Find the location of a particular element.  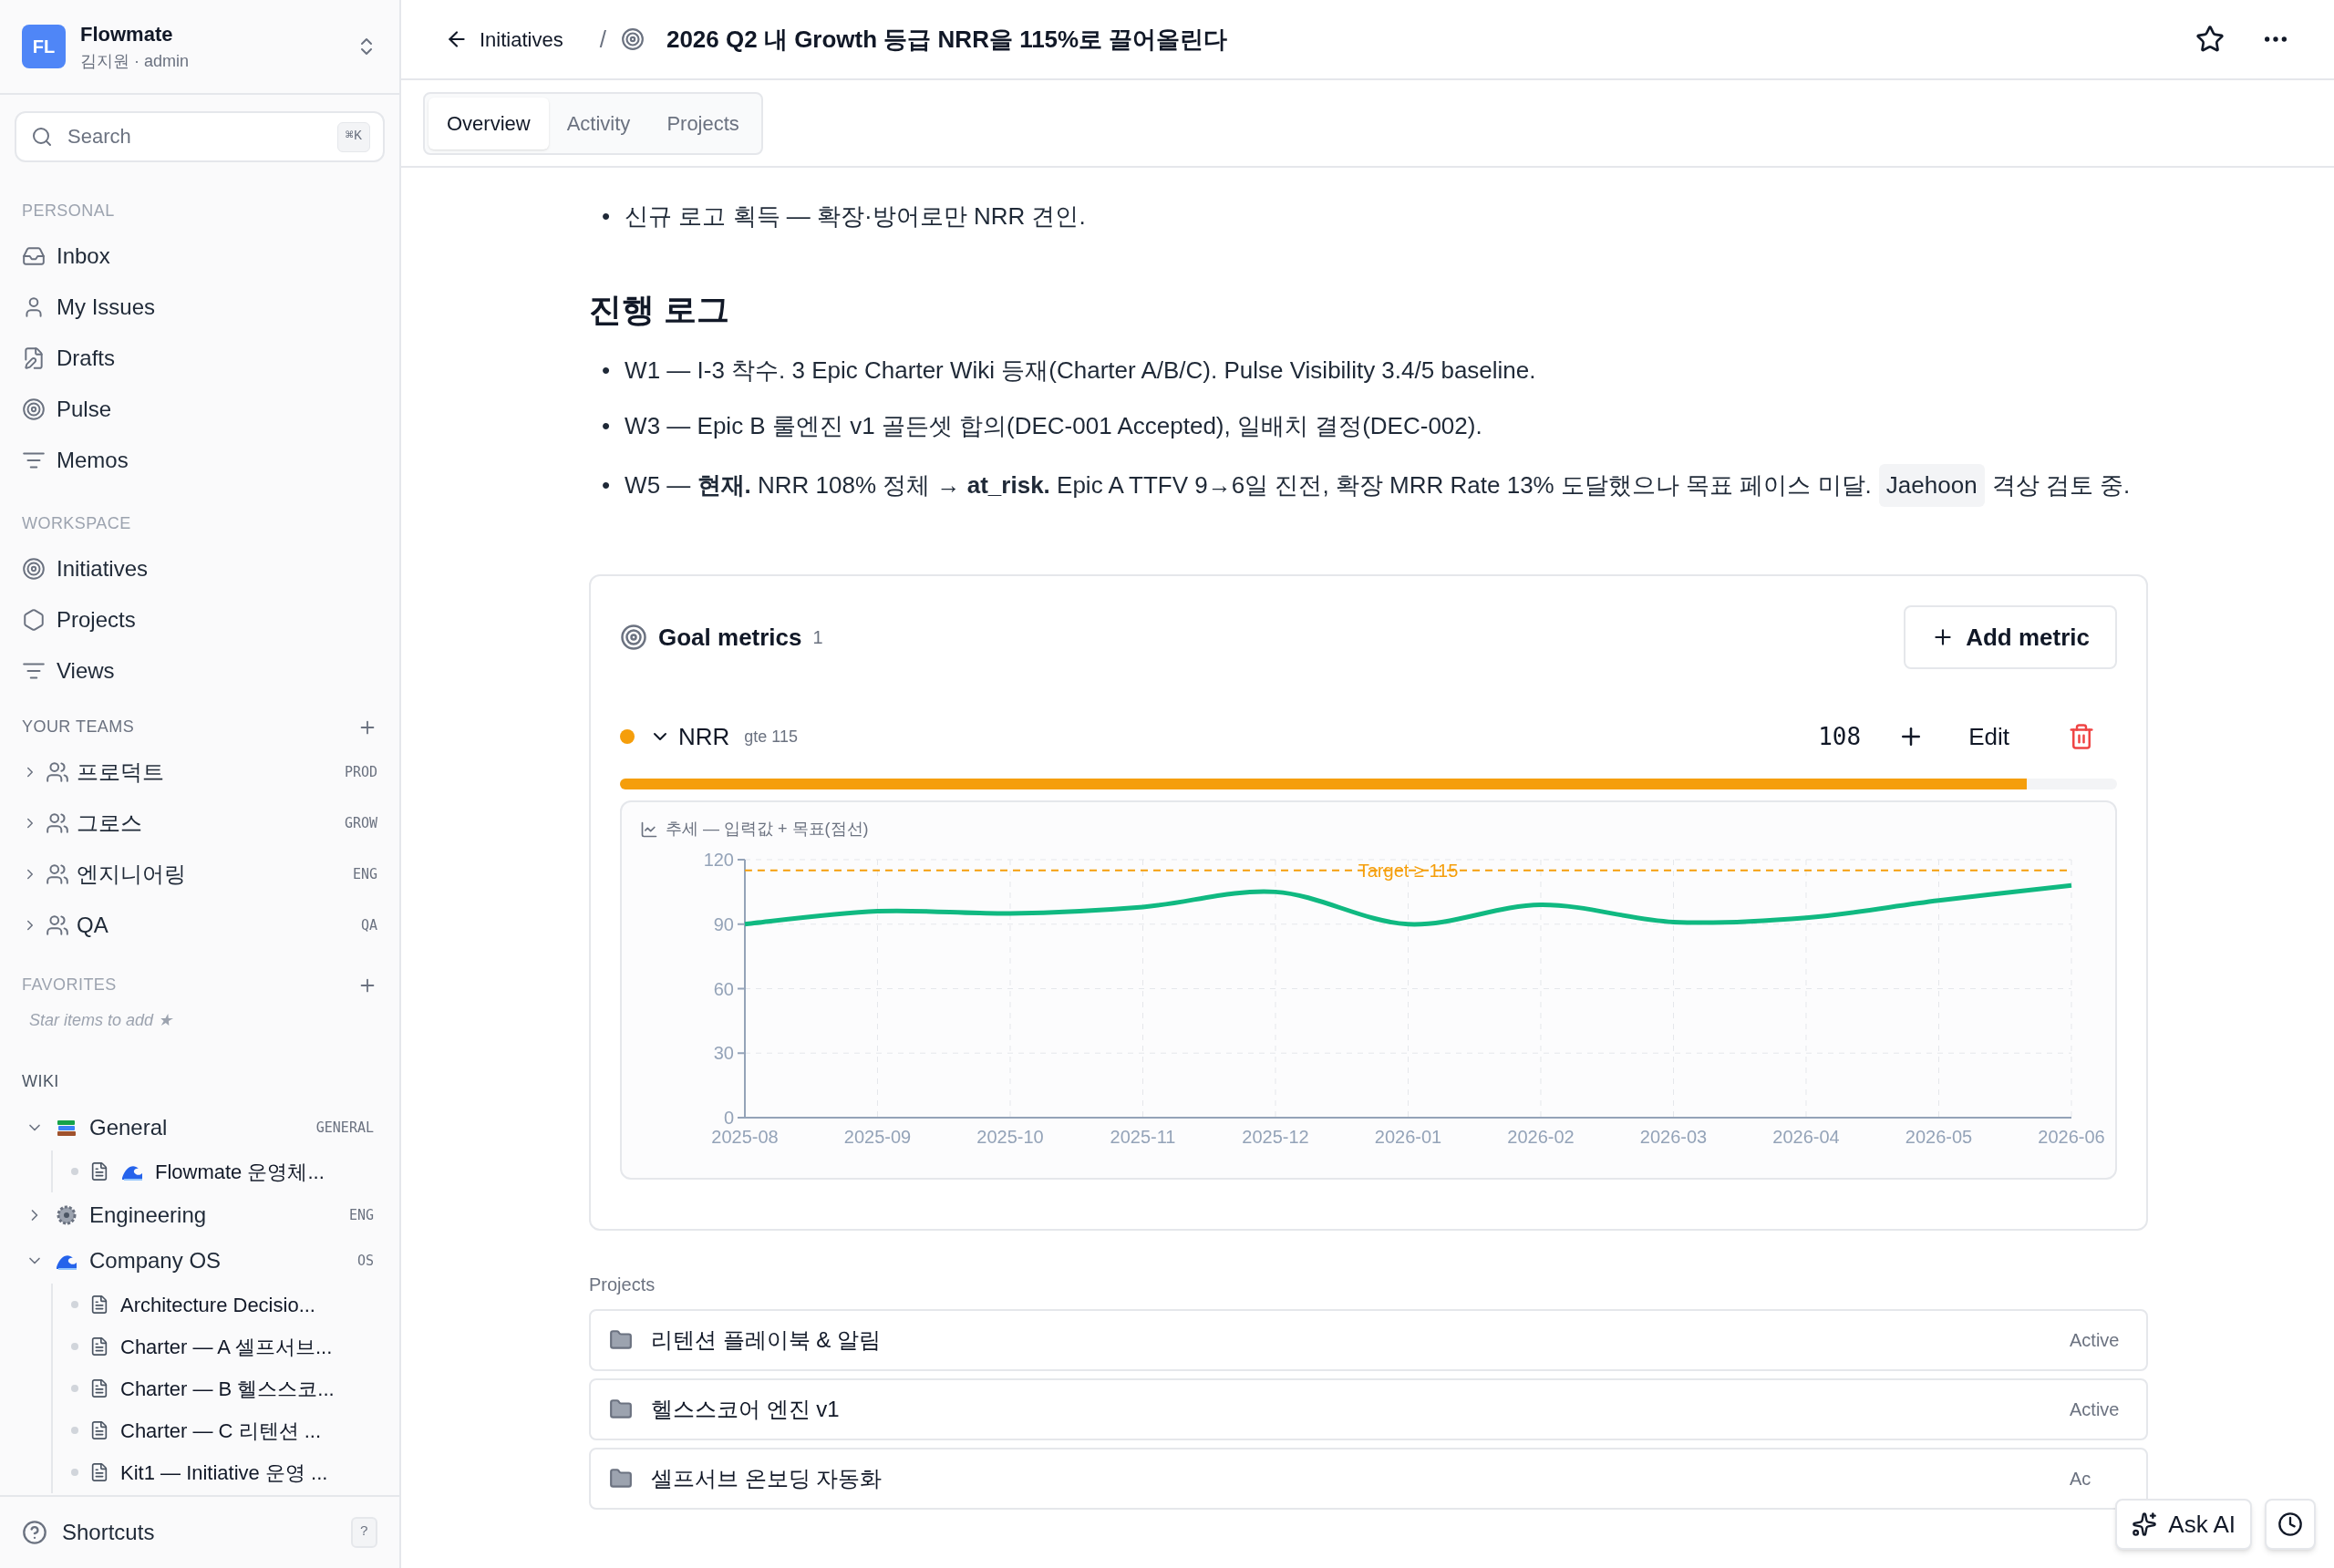

tab: Projects is located at coordinates (703, 124).